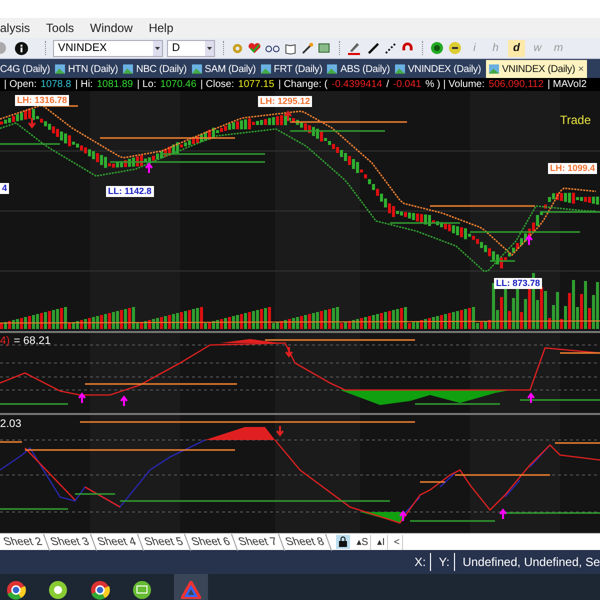 The width and height of the screenshot is (600, 600). Describe the element at coordinates (358, 69) in the screenshot. I see `chart-tab: ABS (Daily)` at that location.